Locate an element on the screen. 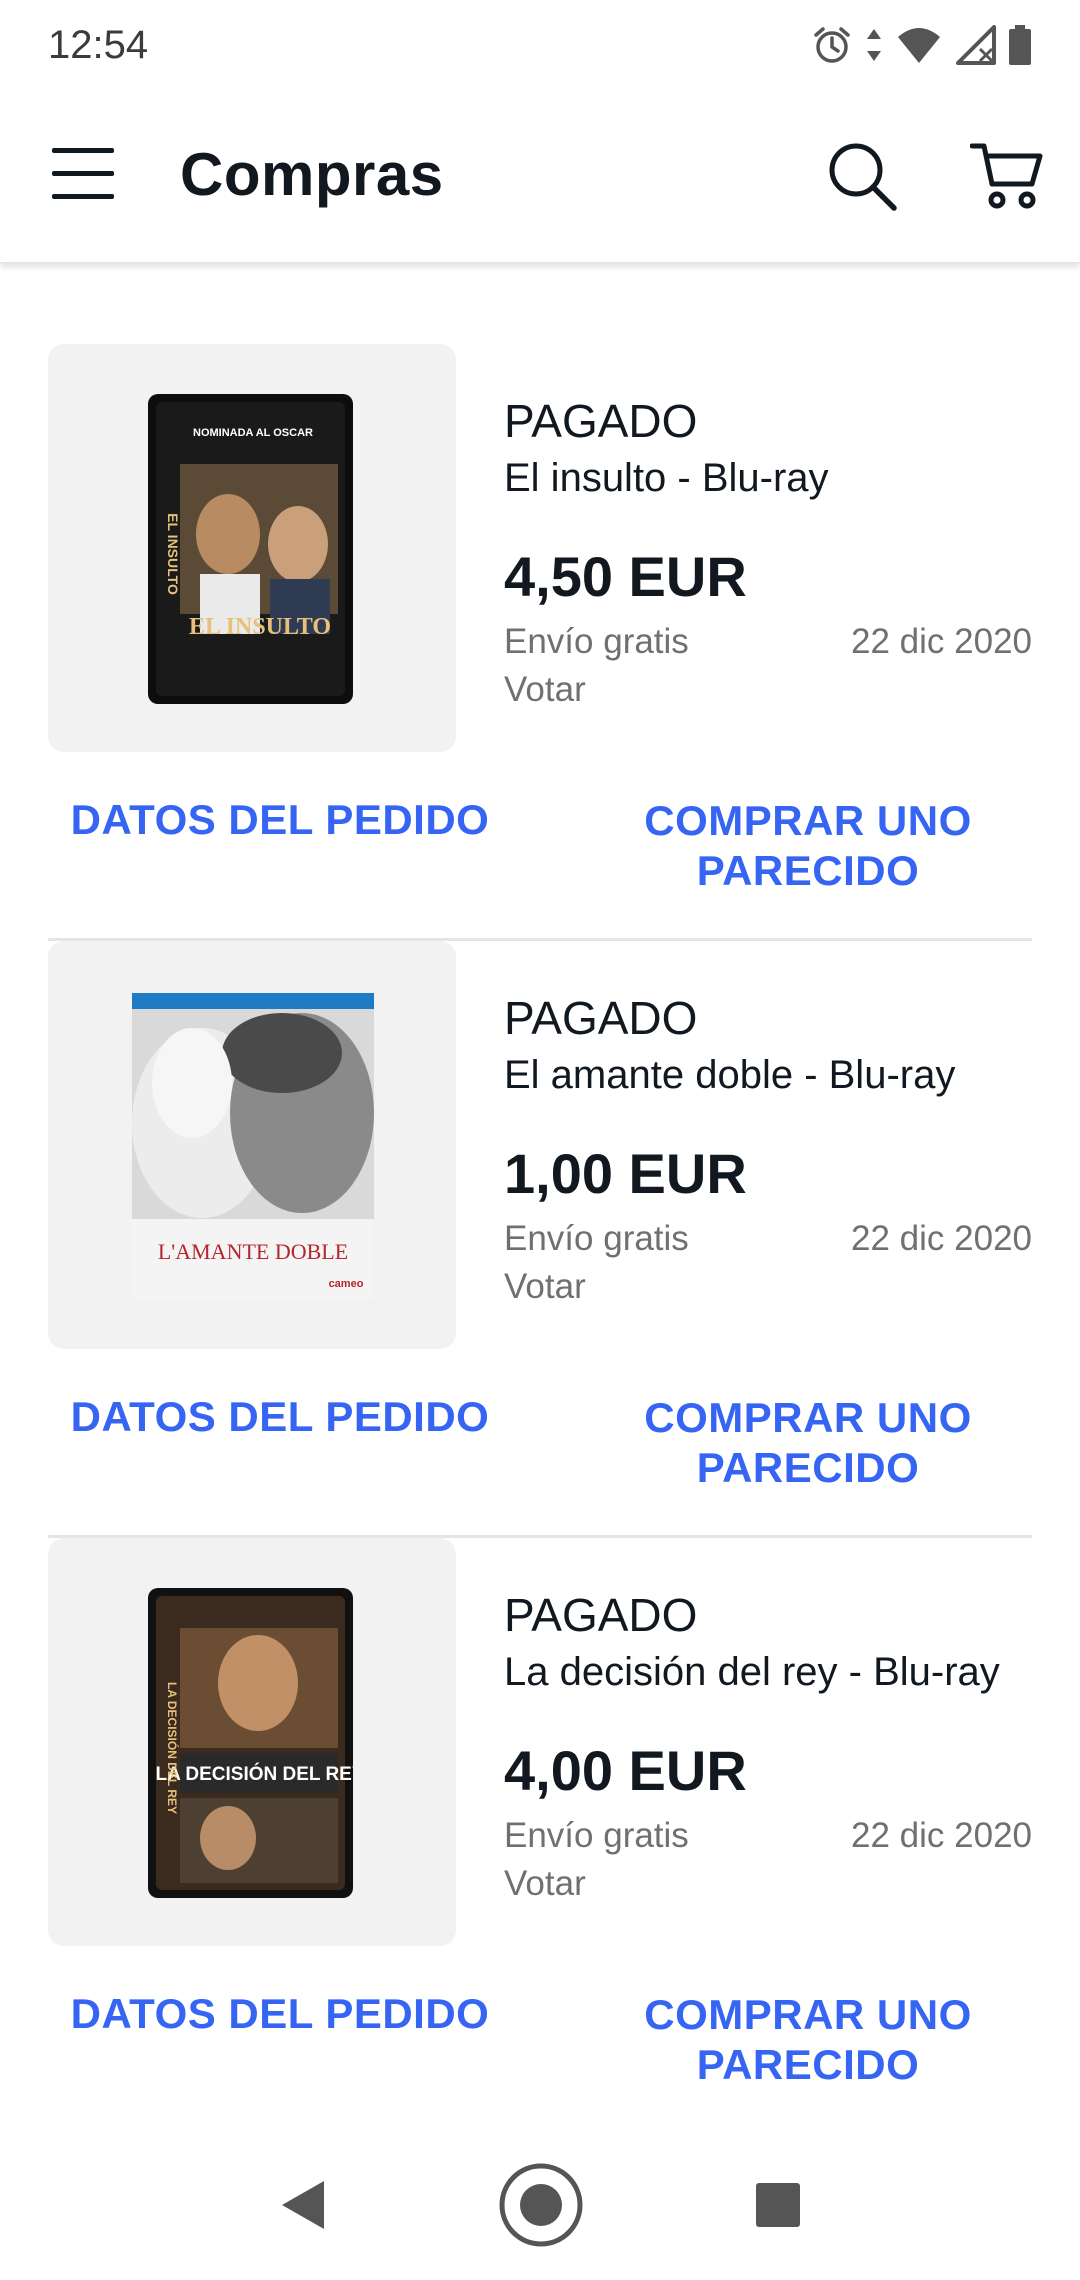 This screenshot has width=1080, height=2280. item-price: 4,50 EUR is located at coordinates (625, 576).